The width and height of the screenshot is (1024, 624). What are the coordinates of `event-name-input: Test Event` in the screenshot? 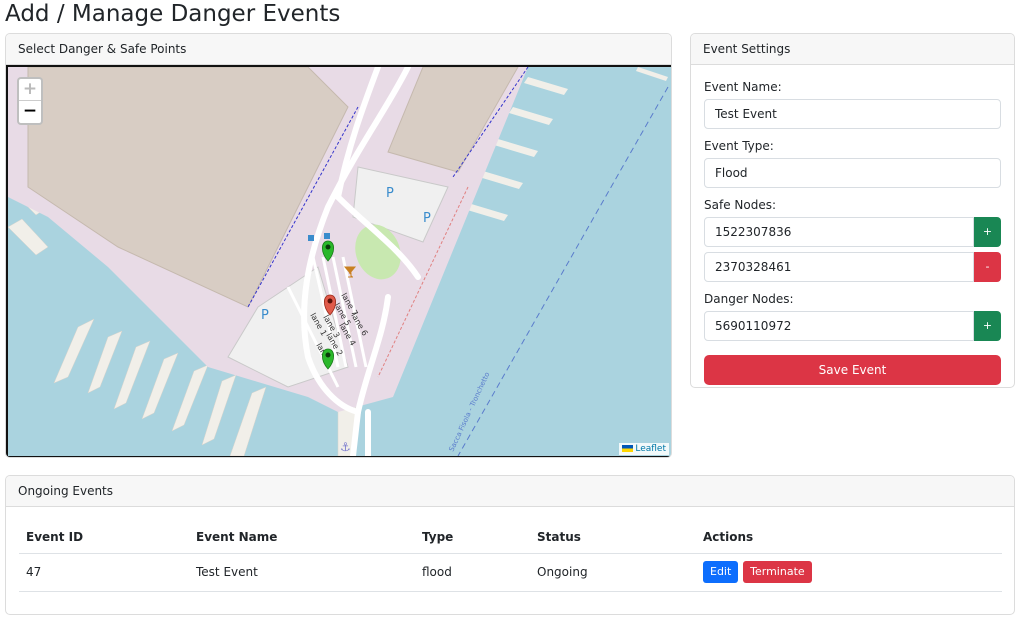 It's located at (852, 114).